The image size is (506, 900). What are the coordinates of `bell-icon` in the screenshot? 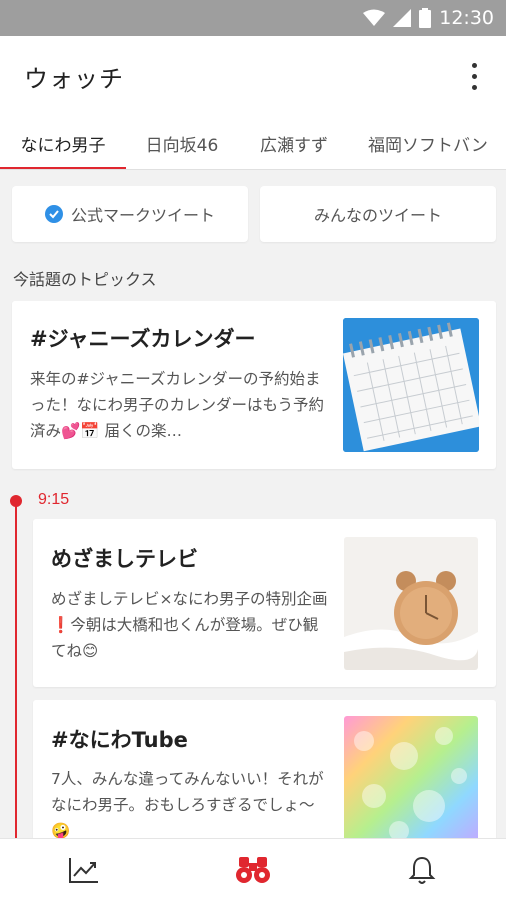 It's located at (422, 870).